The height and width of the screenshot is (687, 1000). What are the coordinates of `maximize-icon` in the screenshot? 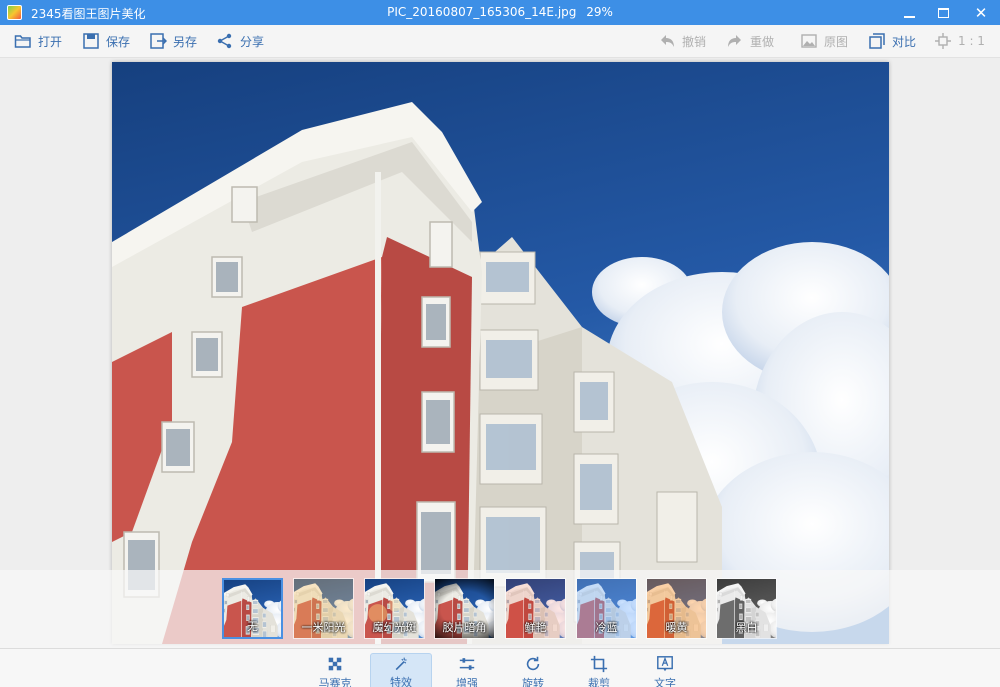 It's located at (943, 12).